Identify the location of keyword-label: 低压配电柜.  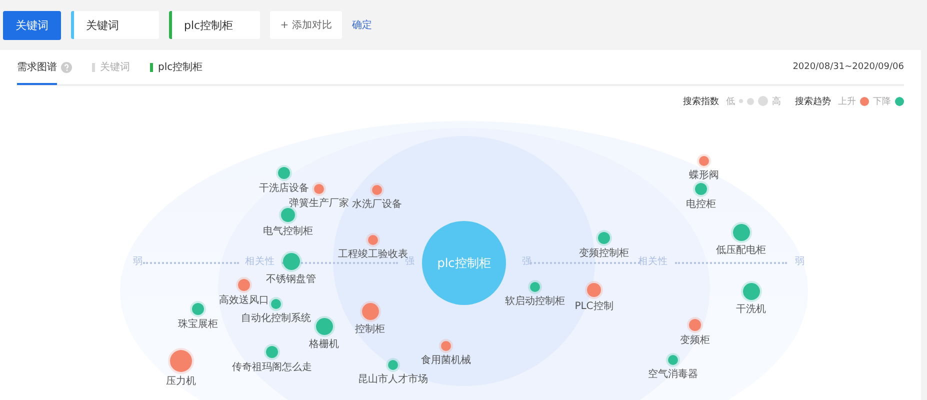
(741, 250).